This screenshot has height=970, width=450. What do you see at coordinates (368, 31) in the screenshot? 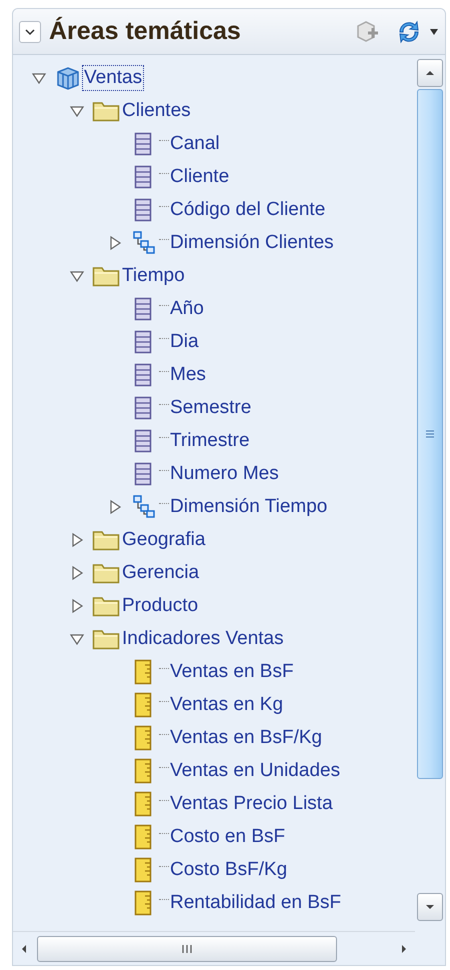
I see `add-cube-icon` at bounding box center [368, 31].